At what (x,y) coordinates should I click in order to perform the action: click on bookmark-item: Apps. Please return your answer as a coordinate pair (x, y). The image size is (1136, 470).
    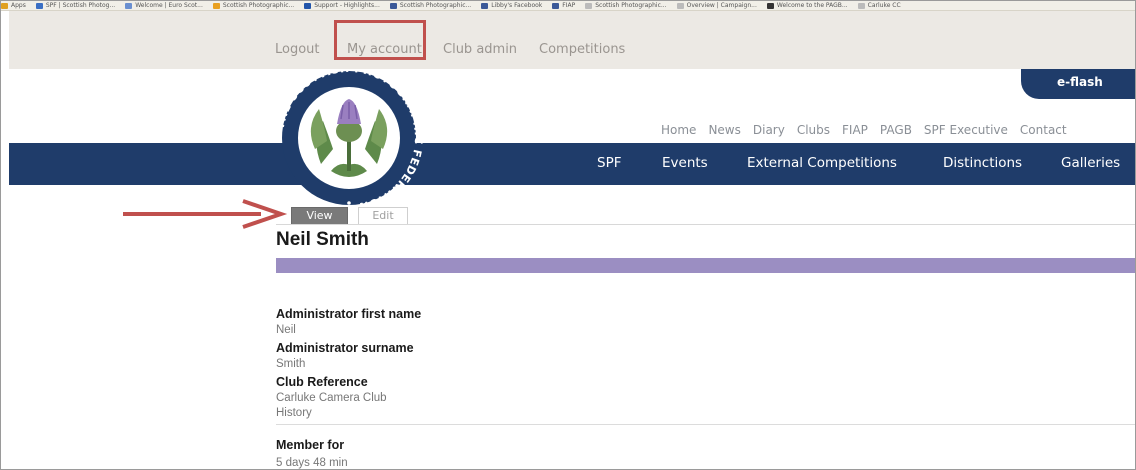
    Looking at the image, I should click on (13, 5).